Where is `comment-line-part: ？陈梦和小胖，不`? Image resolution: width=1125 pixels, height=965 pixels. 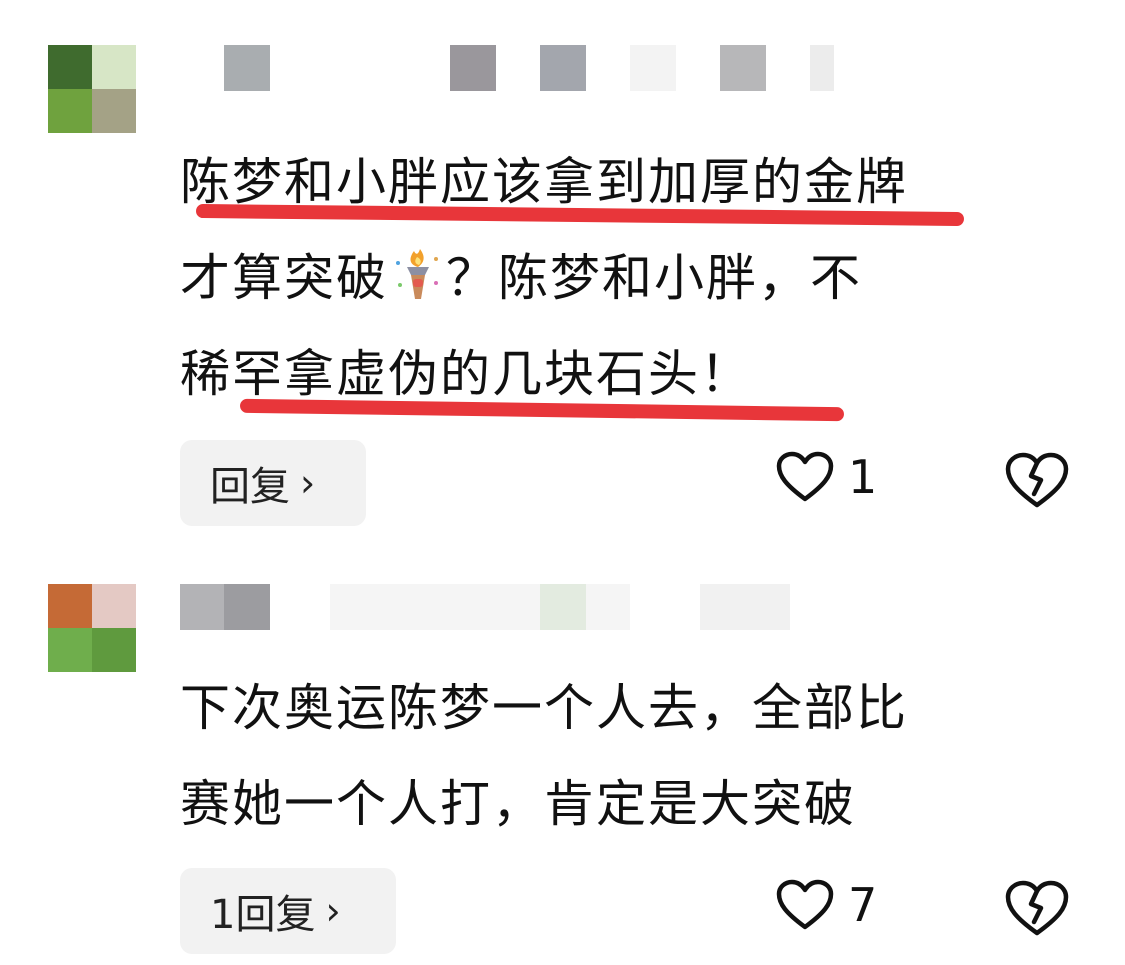 comment-line-part: ？陈梦和小胖，不 is located at coordinates (654, 278).